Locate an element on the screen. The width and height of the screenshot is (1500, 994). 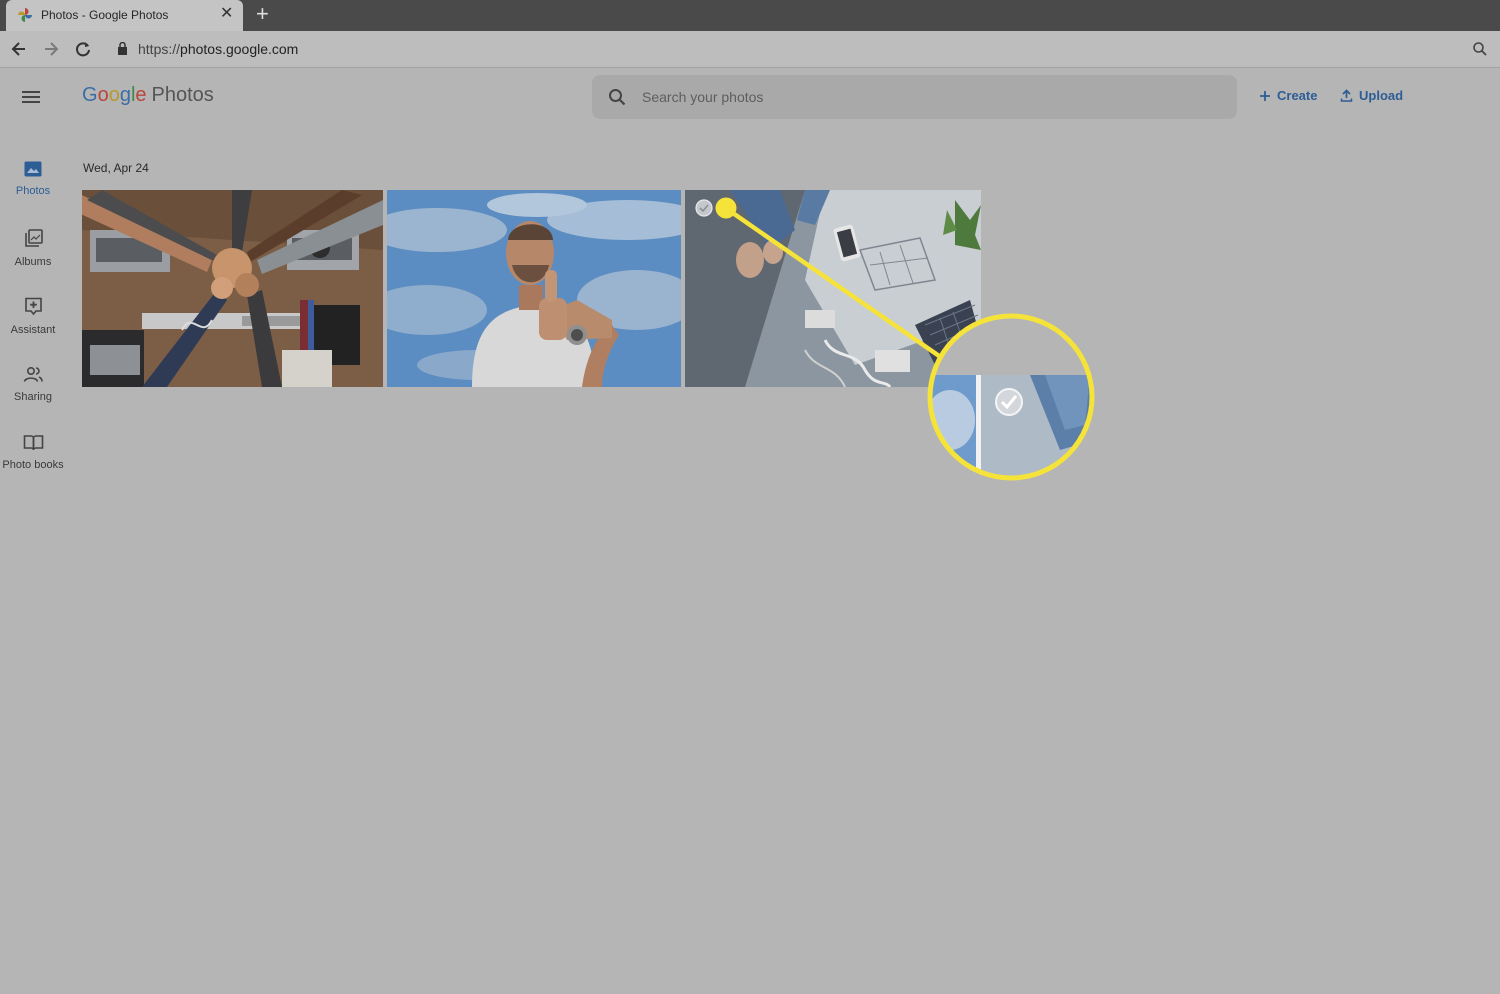
close-icon: ✕ is located at coordinates (226, 14).